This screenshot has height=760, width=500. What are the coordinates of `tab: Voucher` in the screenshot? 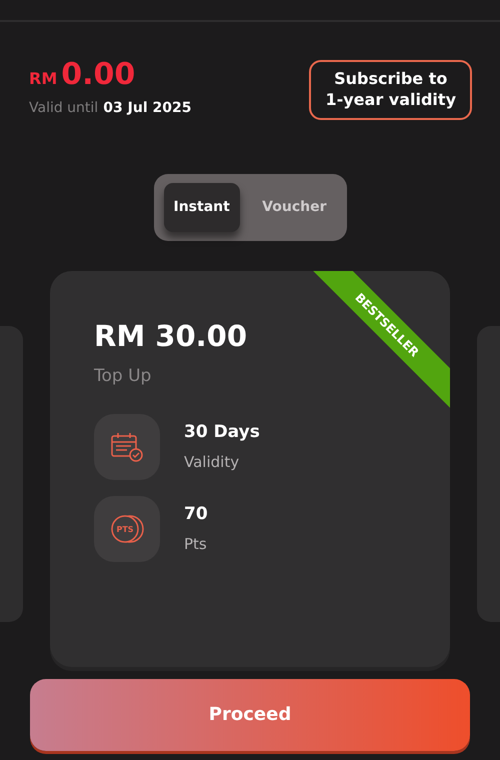 It's located at (294, 207).